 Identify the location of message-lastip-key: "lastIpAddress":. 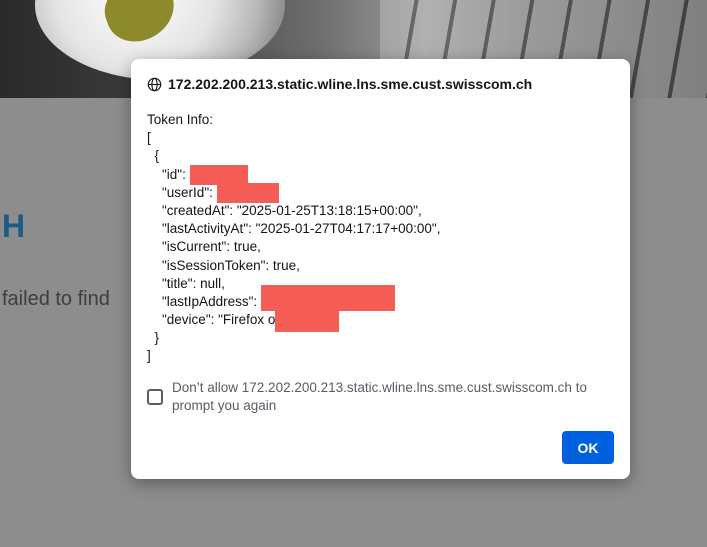
(204, 301).